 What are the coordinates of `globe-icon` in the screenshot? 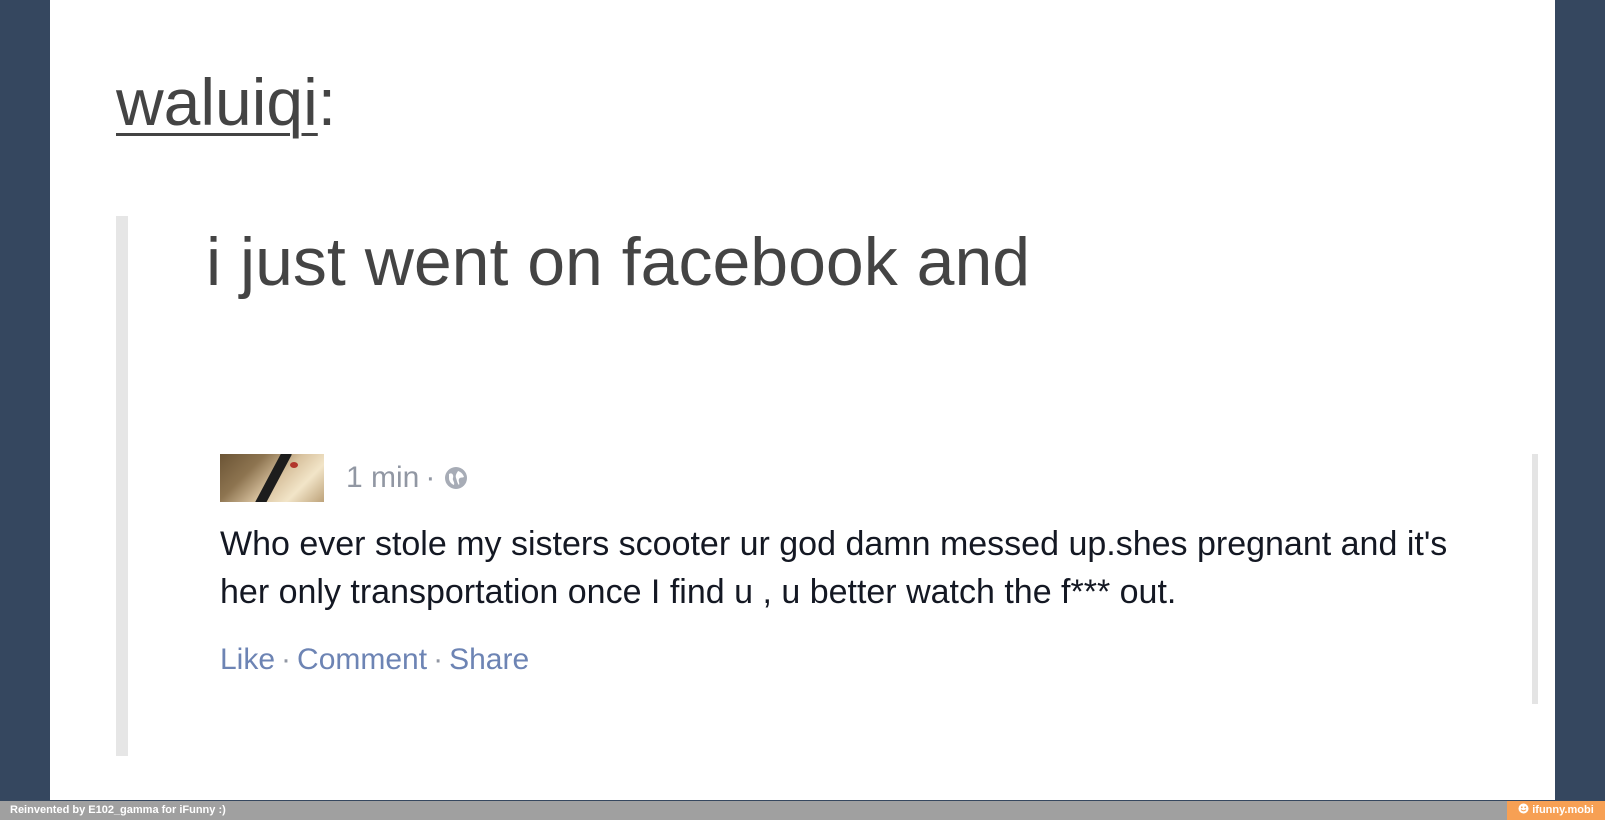 It's located at (456, 478).